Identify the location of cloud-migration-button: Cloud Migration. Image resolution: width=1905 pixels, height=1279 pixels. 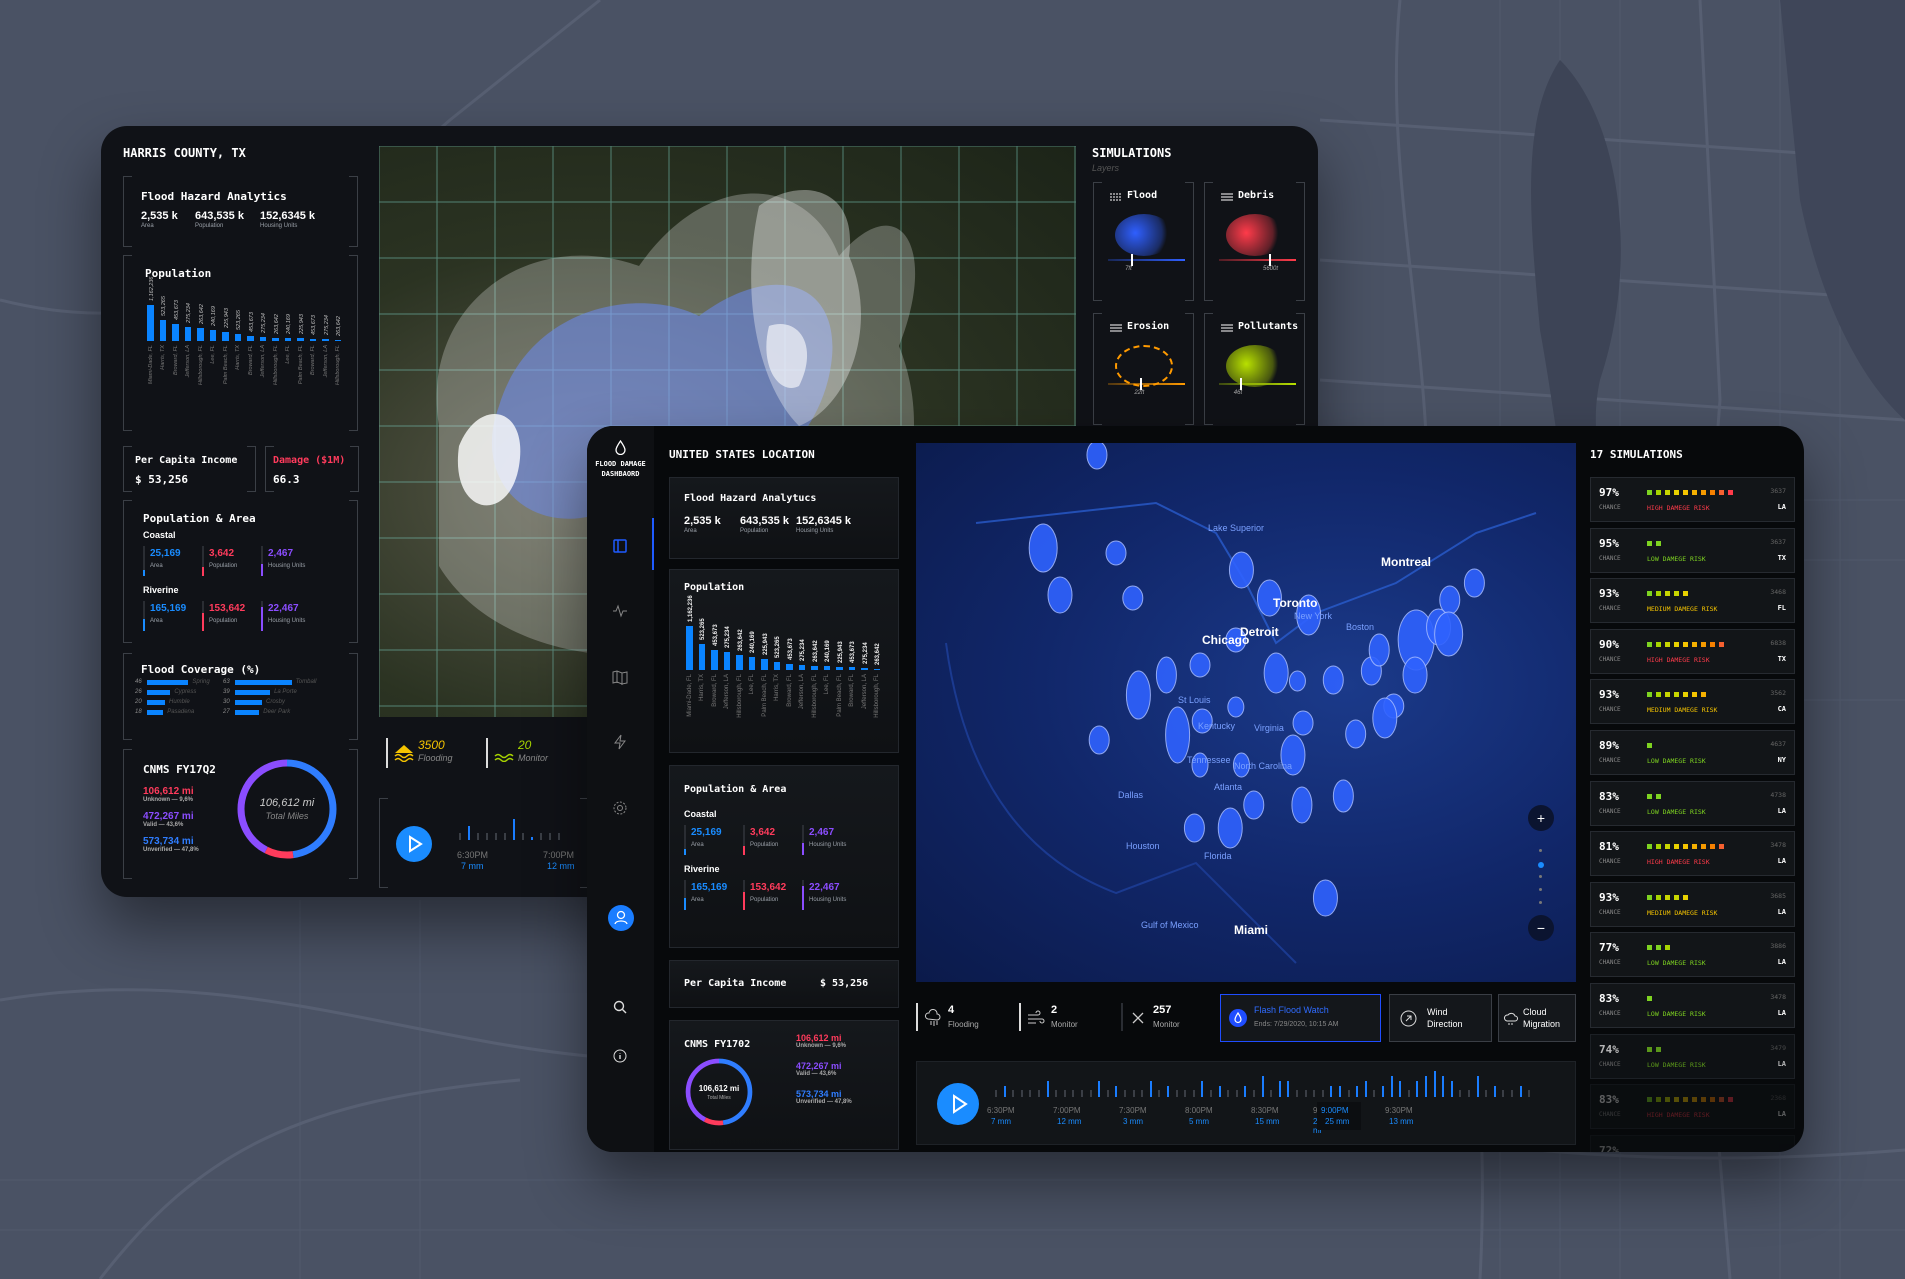
(1537, 1018).